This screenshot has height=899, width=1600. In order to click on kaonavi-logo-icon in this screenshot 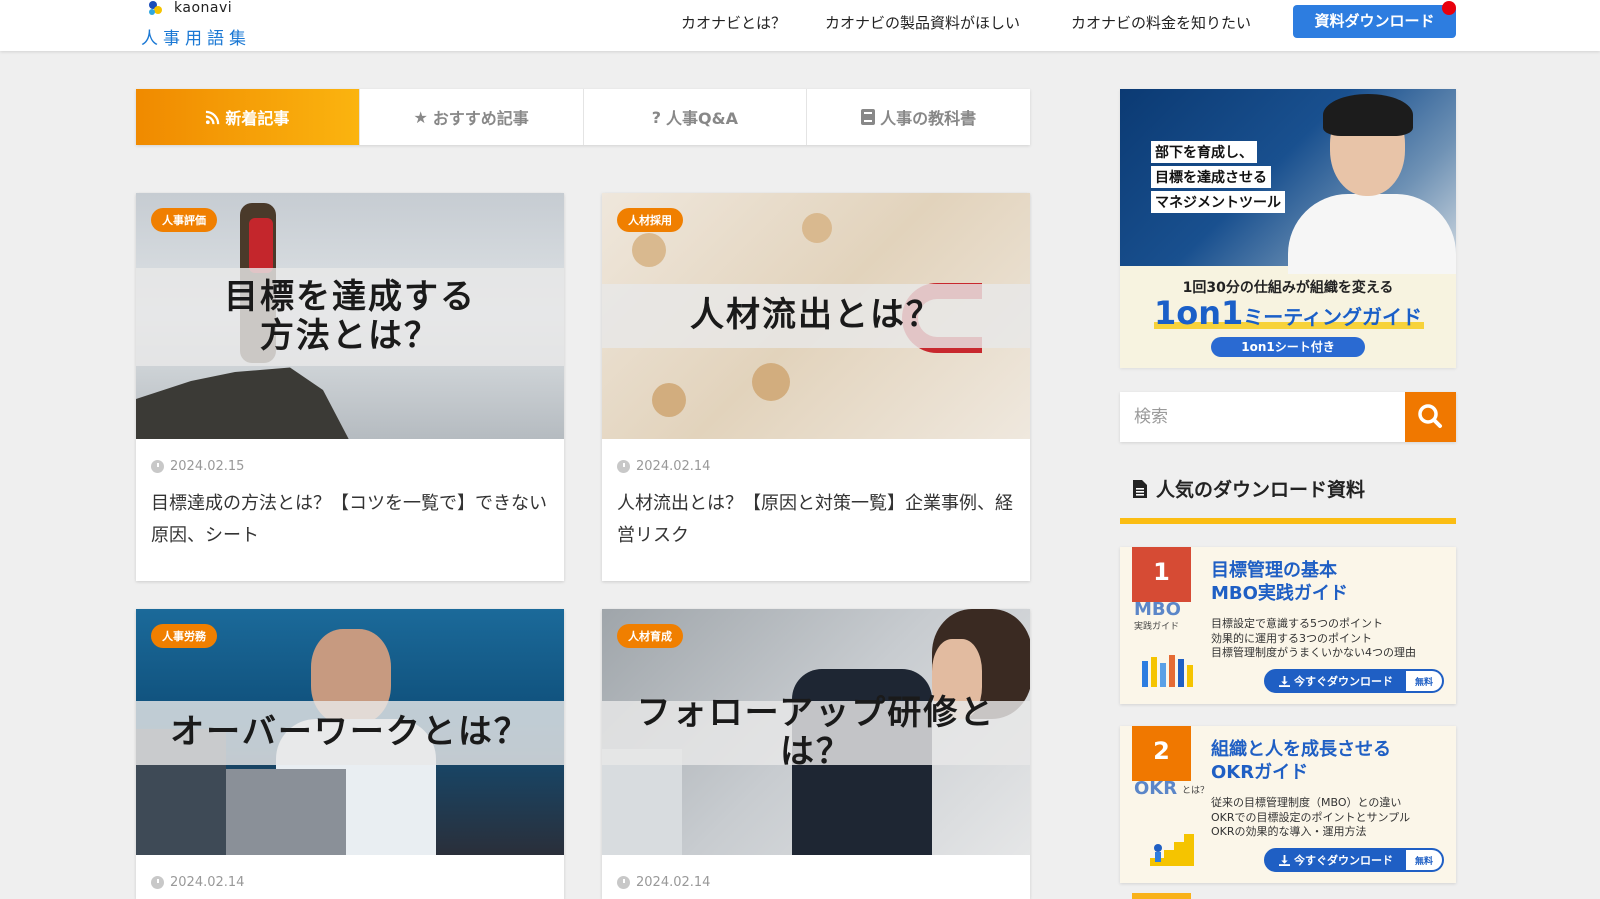, I will do `click(155, 8)`.